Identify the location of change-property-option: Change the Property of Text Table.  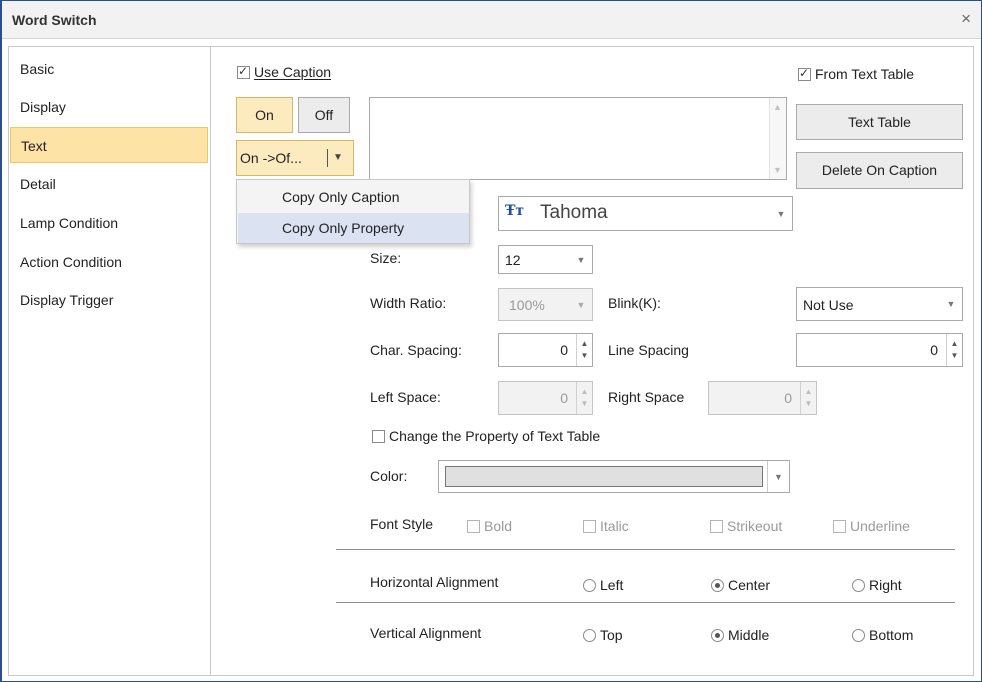
(486, 436).